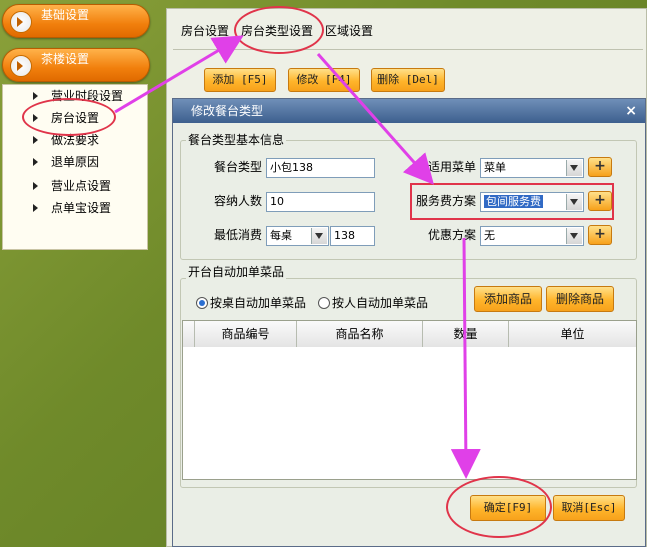 The height and width of the screenshot is (547, 647). What do you see at coordinates (465, 358) in the screenshot?
I see `arrow-to-ok` at bounding box center [465, 358].